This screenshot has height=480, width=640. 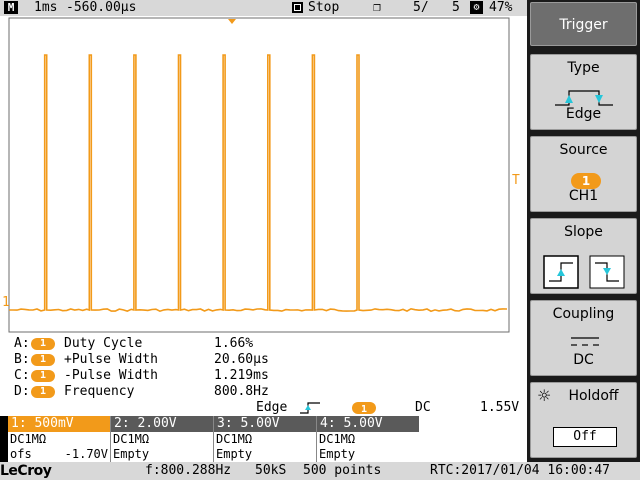 I want to click on type-value: Edge, so click(x=583, y=114).